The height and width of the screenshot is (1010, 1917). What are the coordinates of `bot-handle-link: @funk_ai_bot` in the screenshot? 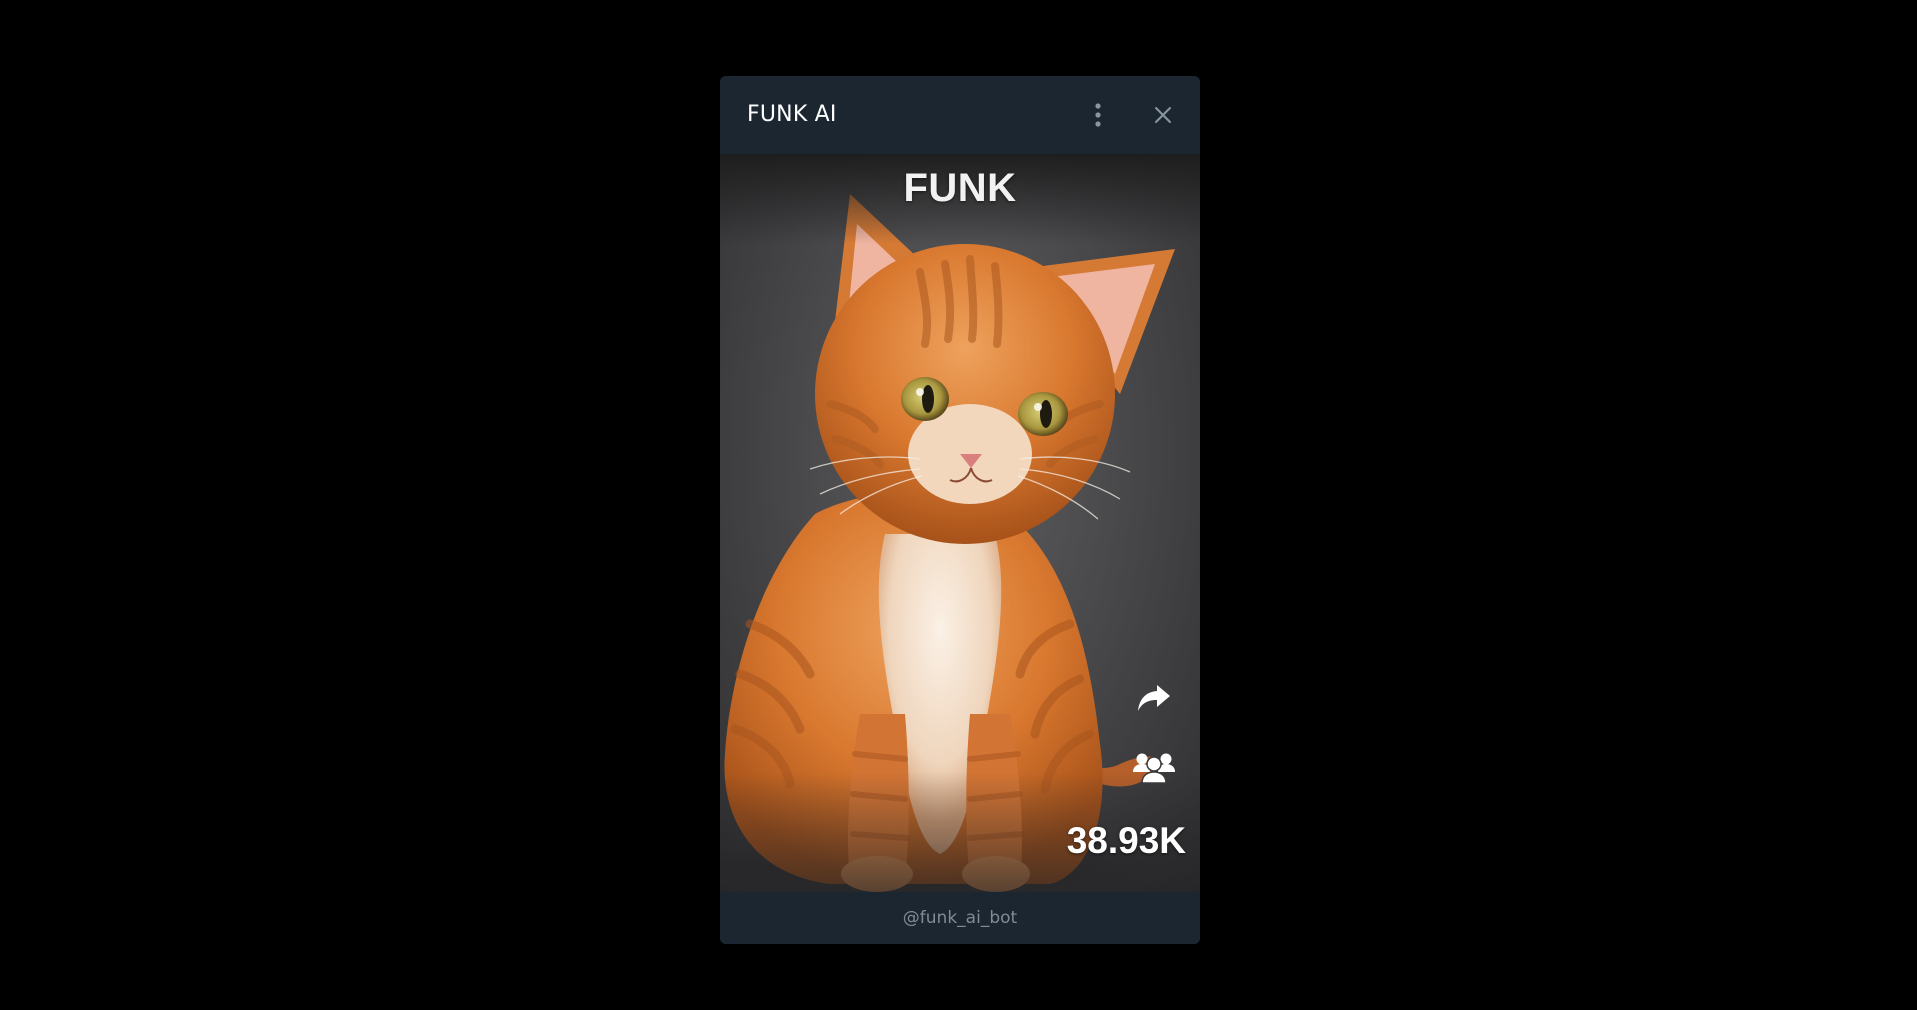 It's located at (960, 918).